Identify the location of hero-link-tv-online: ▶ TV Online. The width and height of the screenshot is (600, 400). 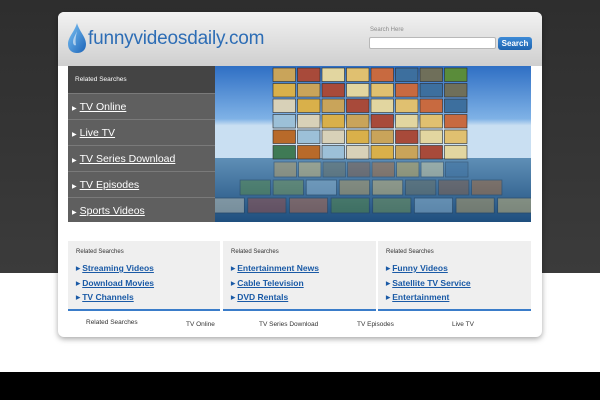
(141, 106).